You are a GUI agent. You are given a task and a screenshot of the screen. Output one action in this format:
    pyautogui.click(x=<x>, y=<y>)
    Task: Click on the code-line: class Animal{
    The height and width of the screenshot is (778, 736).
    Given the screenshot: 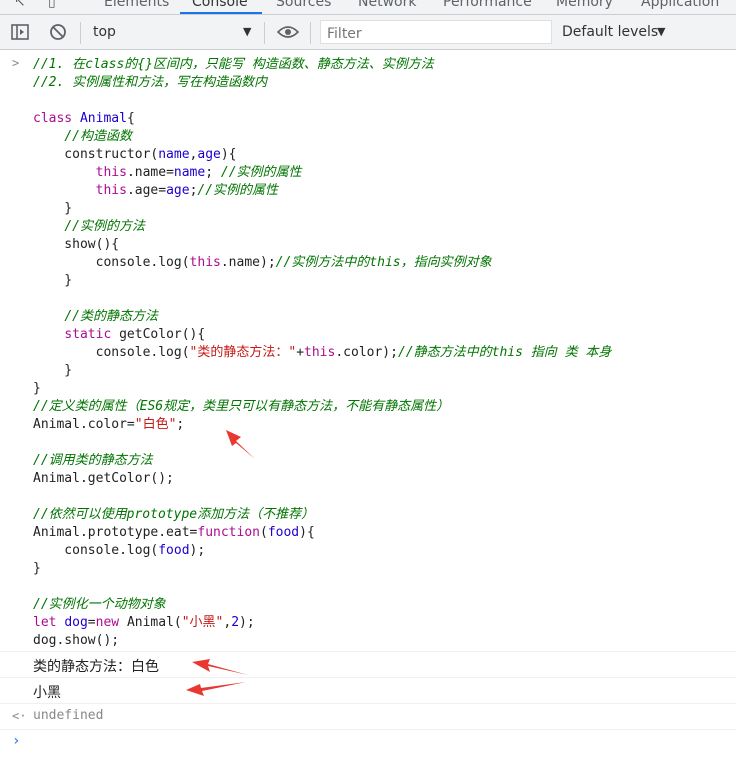 What is the action you would take?
    pyautogui.click(x=322, y=119)
    